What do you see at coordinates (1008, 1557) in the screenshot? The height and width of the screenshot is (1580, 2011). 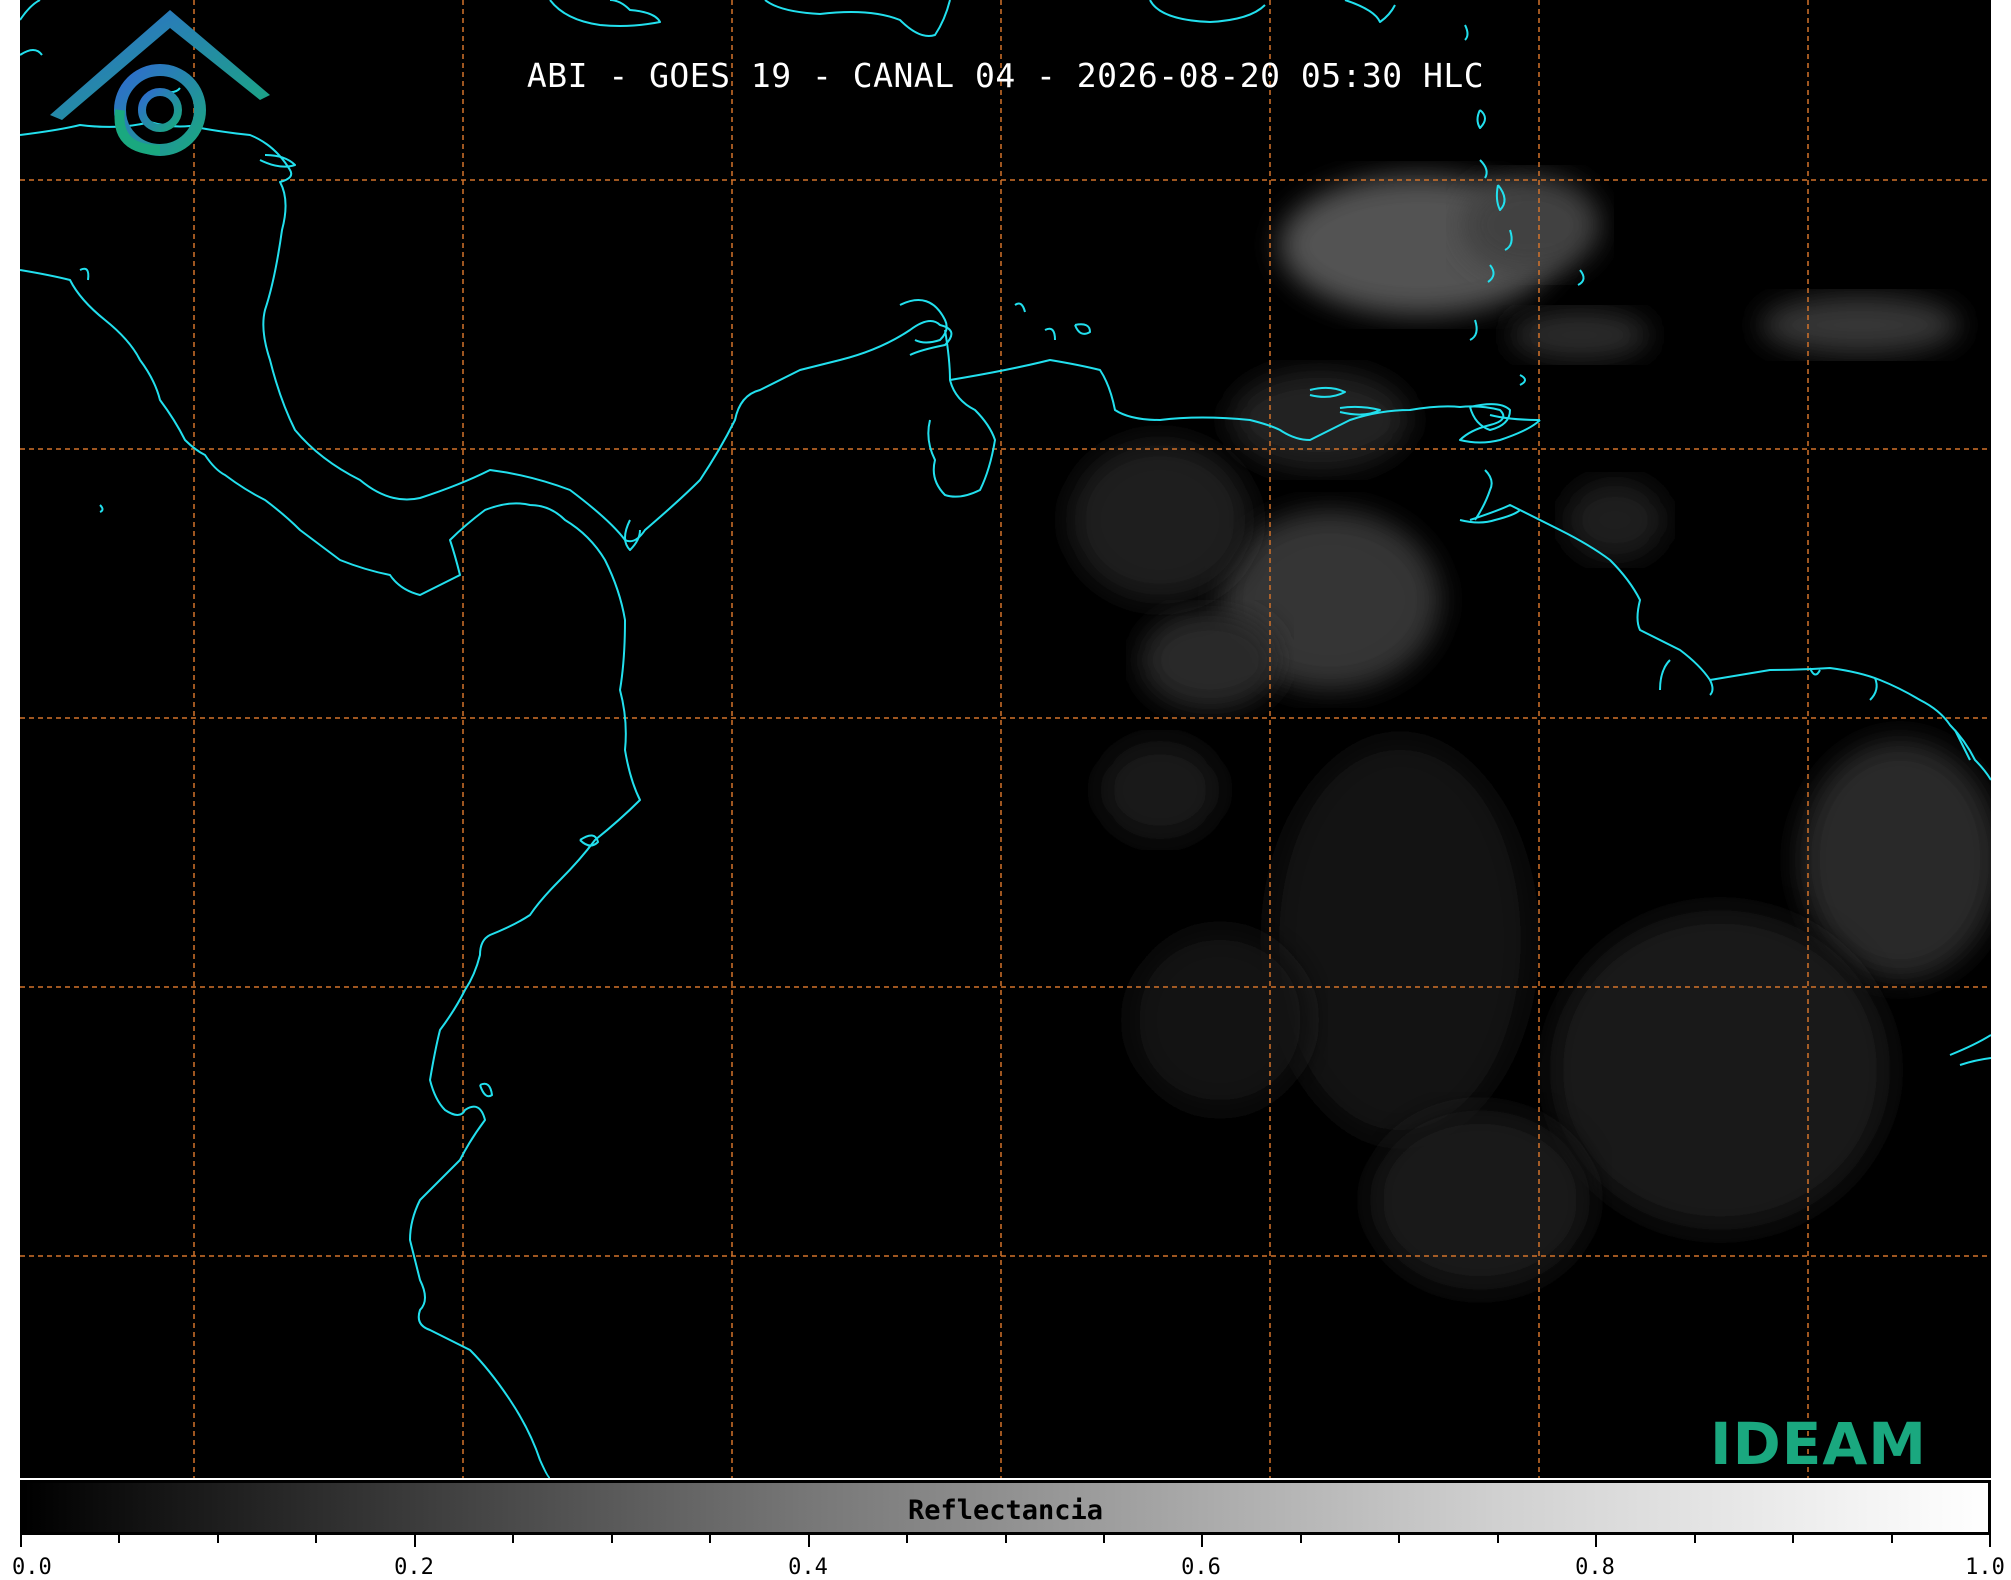 I see `colorbar-axis: 0.0 0.2 0.4 0.6 0.8 1.0` at bounding box center [1008, 1557].